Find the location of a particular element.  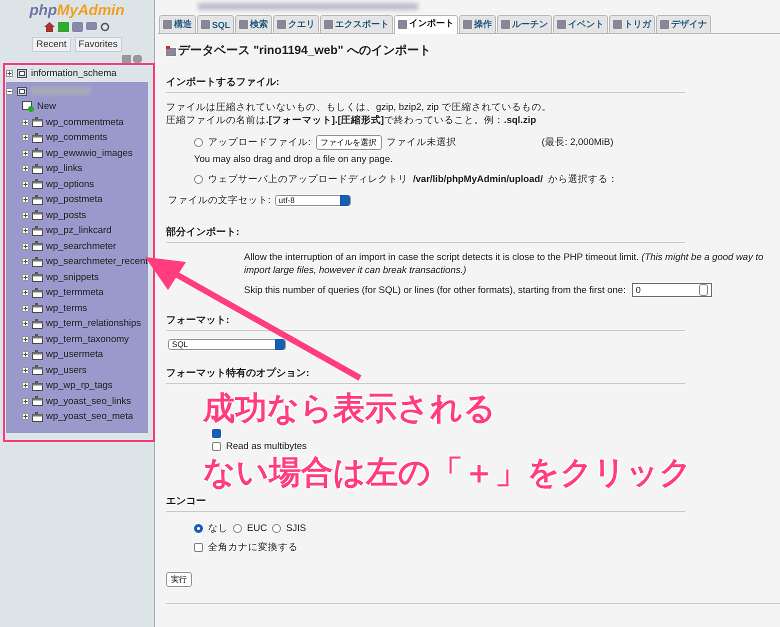

radio-label: SJIS is located at coordinates (296, 528).